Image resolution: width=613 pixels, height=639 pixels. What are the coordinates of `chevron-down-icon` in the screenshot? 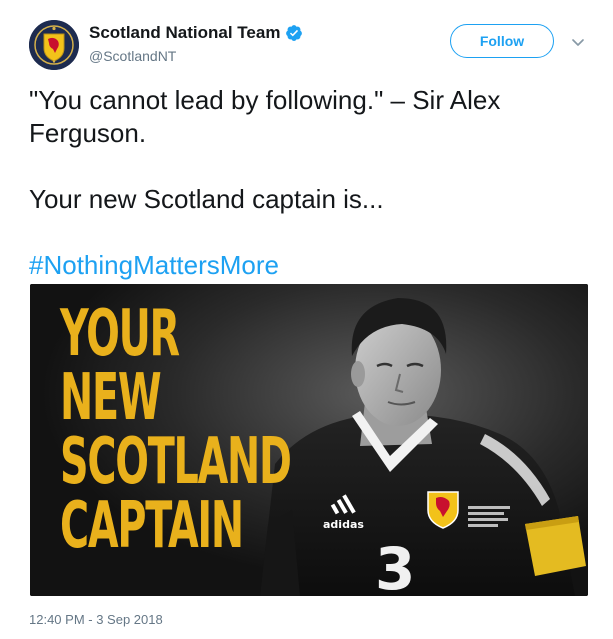 It's located at (578, 42).